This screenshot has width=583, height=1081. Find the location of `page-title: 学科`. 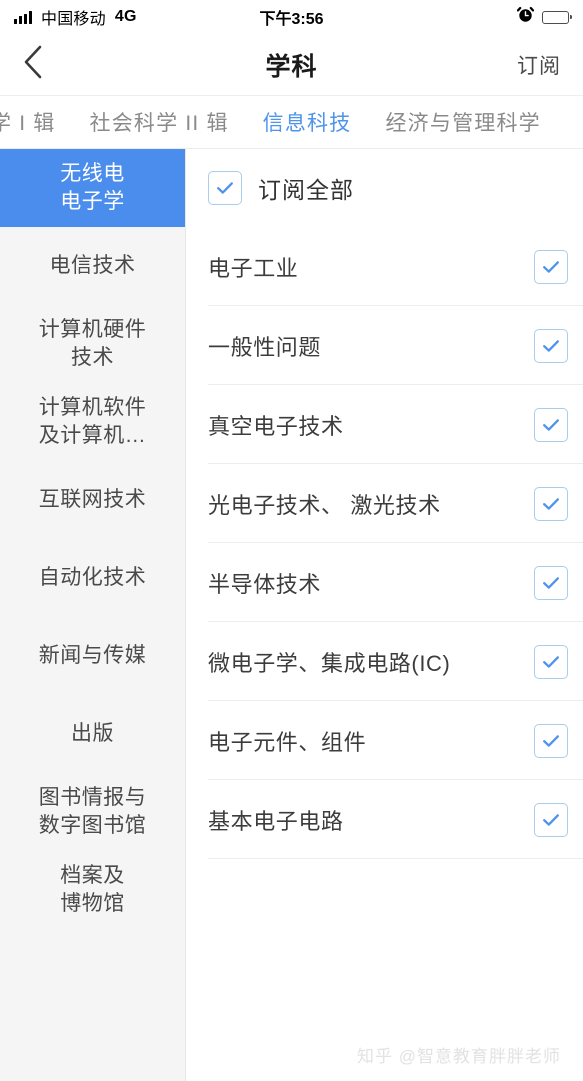

page-title: 学科 is located at coordinates (291, 66).